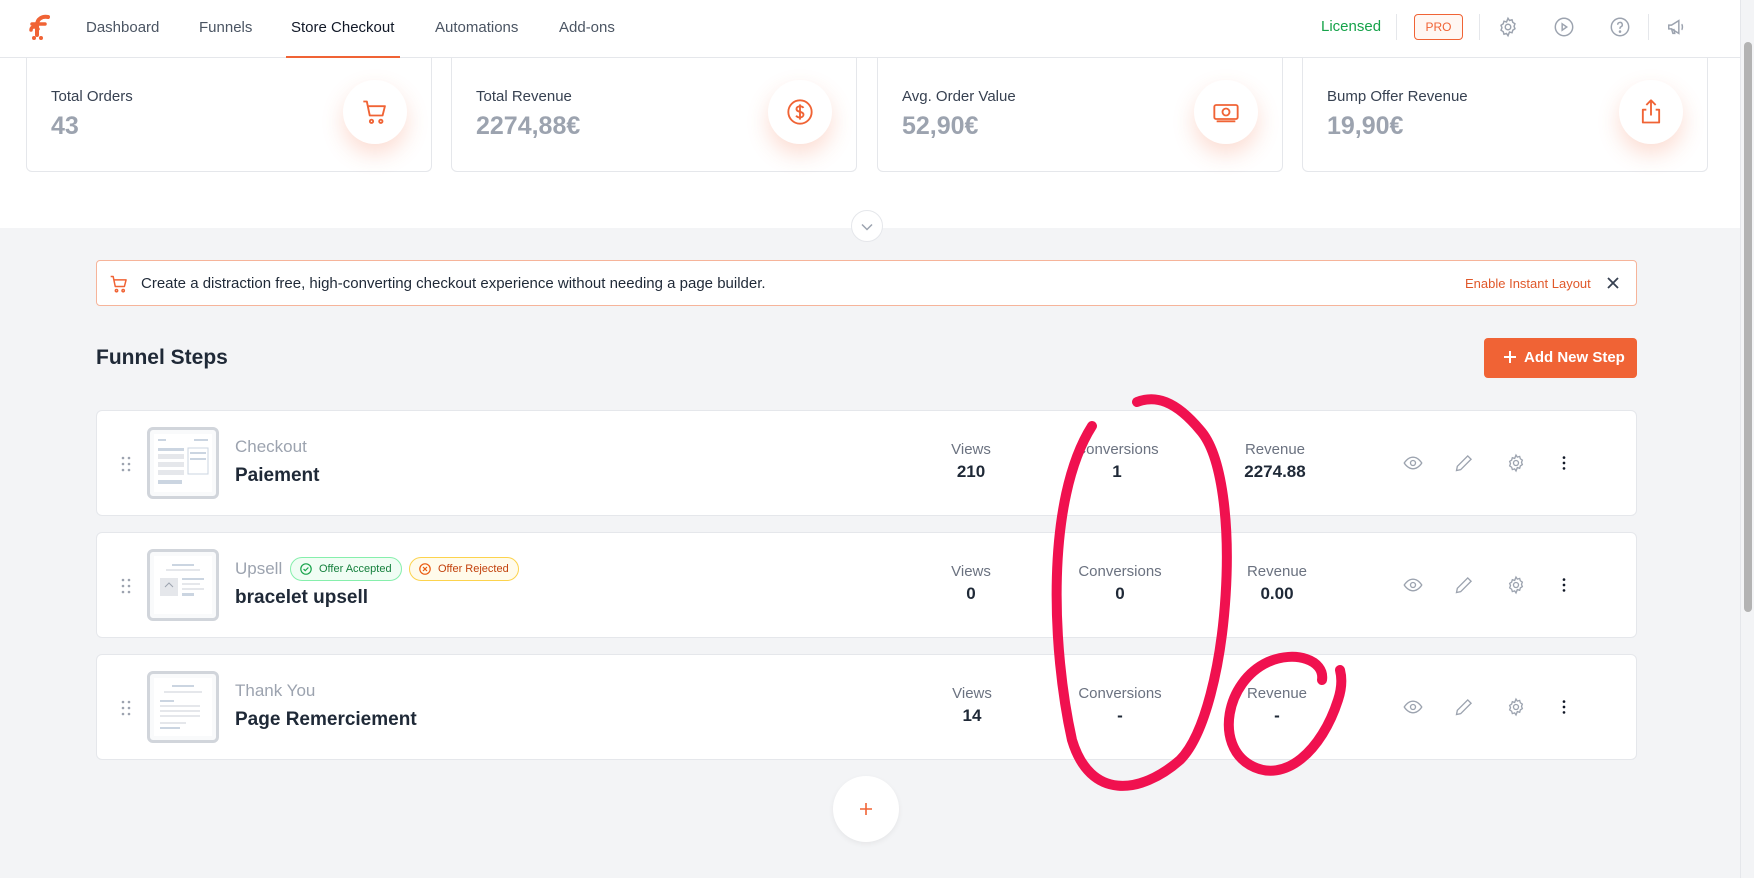  Describe the element at coordinates (528, 126) in the screenshot. I see `stat-value: 2274,88€` at that location.